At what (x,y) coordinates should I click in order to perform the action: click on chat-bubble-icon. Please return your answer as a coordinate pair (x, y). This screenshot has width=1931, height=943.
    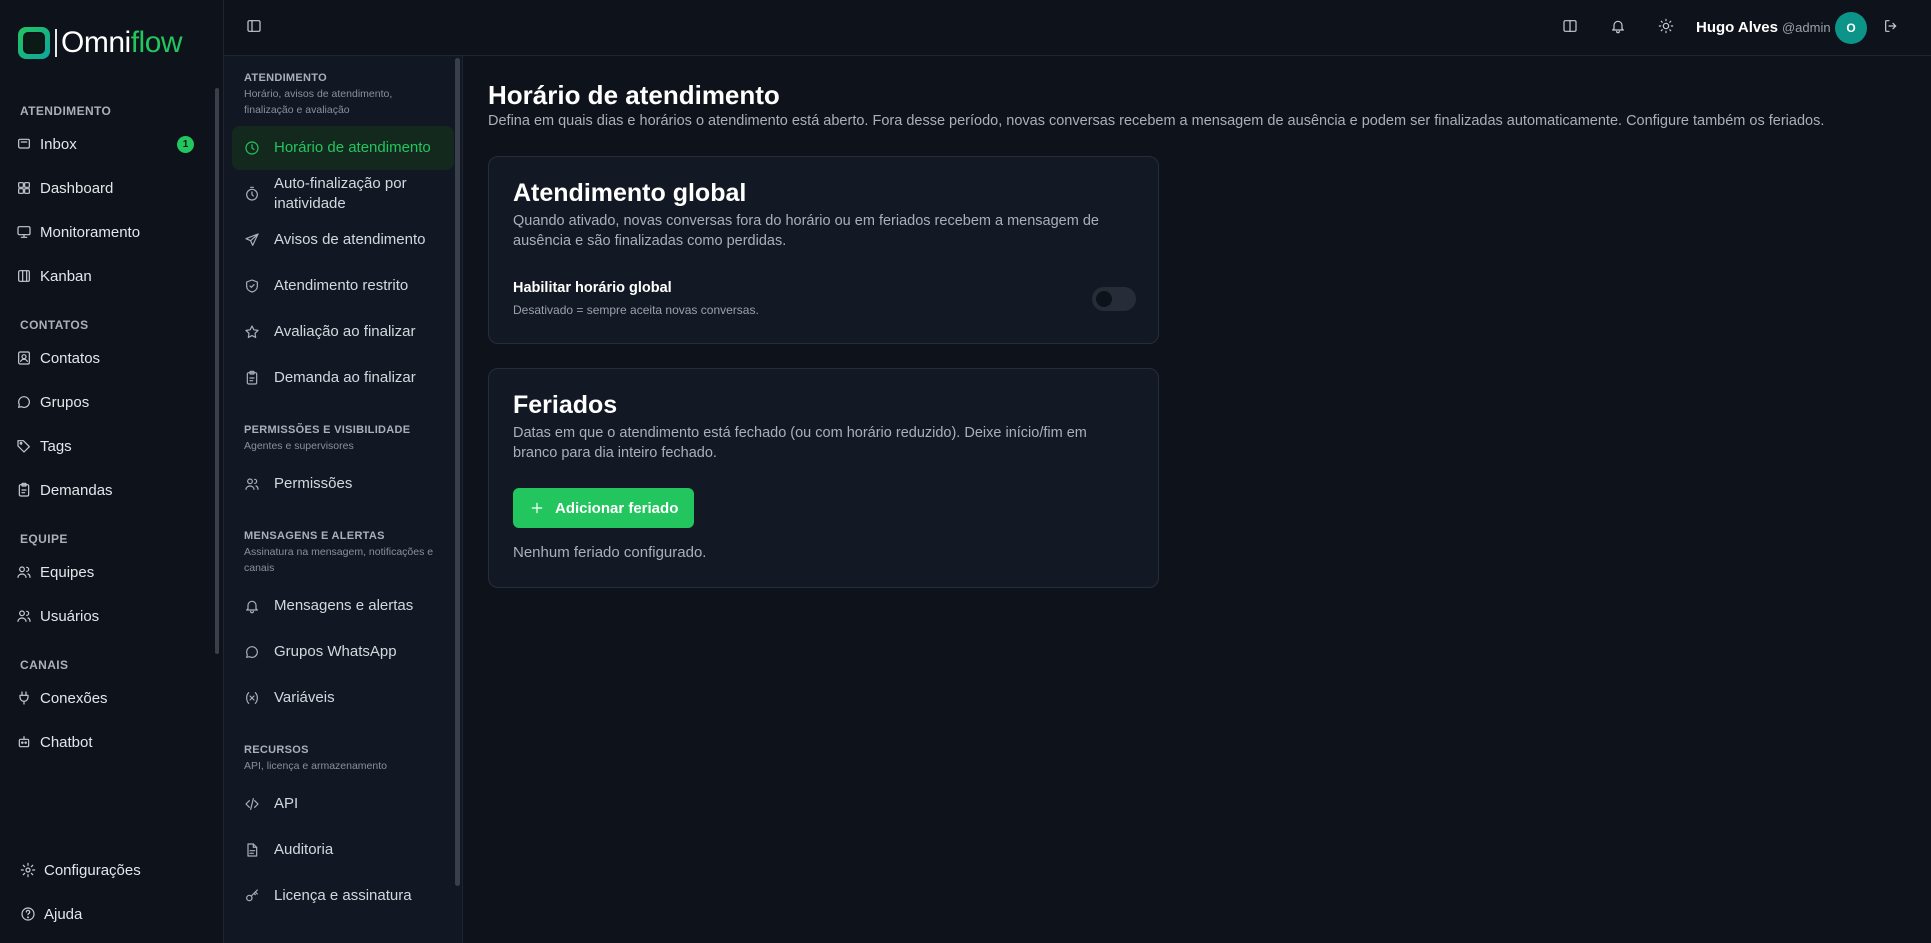
    Looking at the image, I should click on (252, 652).